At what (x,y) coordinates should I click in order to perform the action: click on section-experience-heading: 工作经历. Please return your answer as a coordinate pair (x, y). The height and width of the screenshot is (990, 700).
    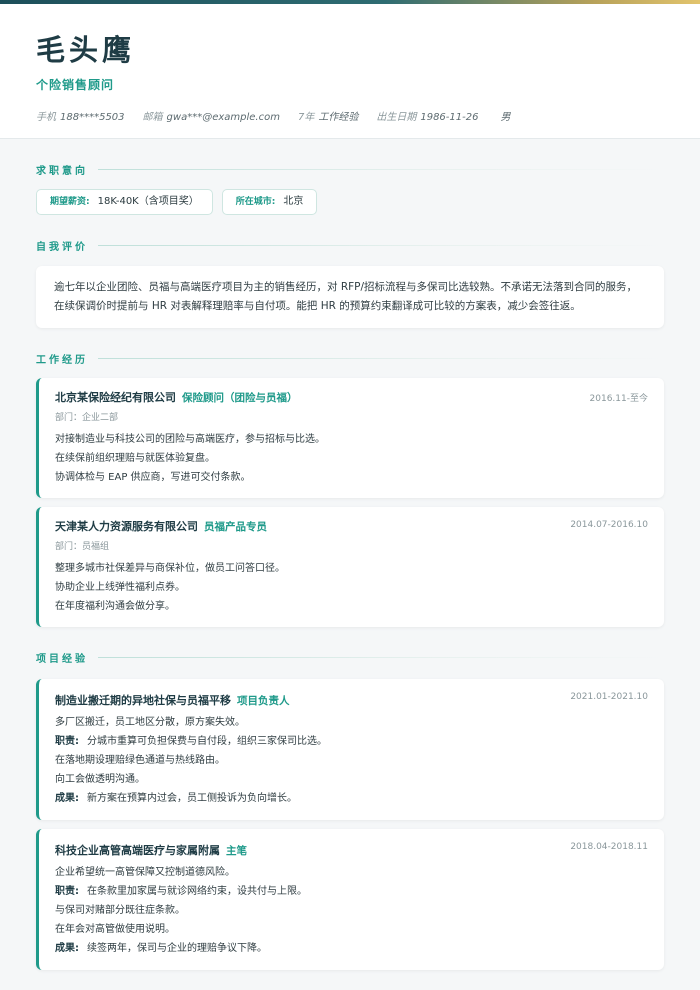
    Looking at the image, I should click on (350, 358).